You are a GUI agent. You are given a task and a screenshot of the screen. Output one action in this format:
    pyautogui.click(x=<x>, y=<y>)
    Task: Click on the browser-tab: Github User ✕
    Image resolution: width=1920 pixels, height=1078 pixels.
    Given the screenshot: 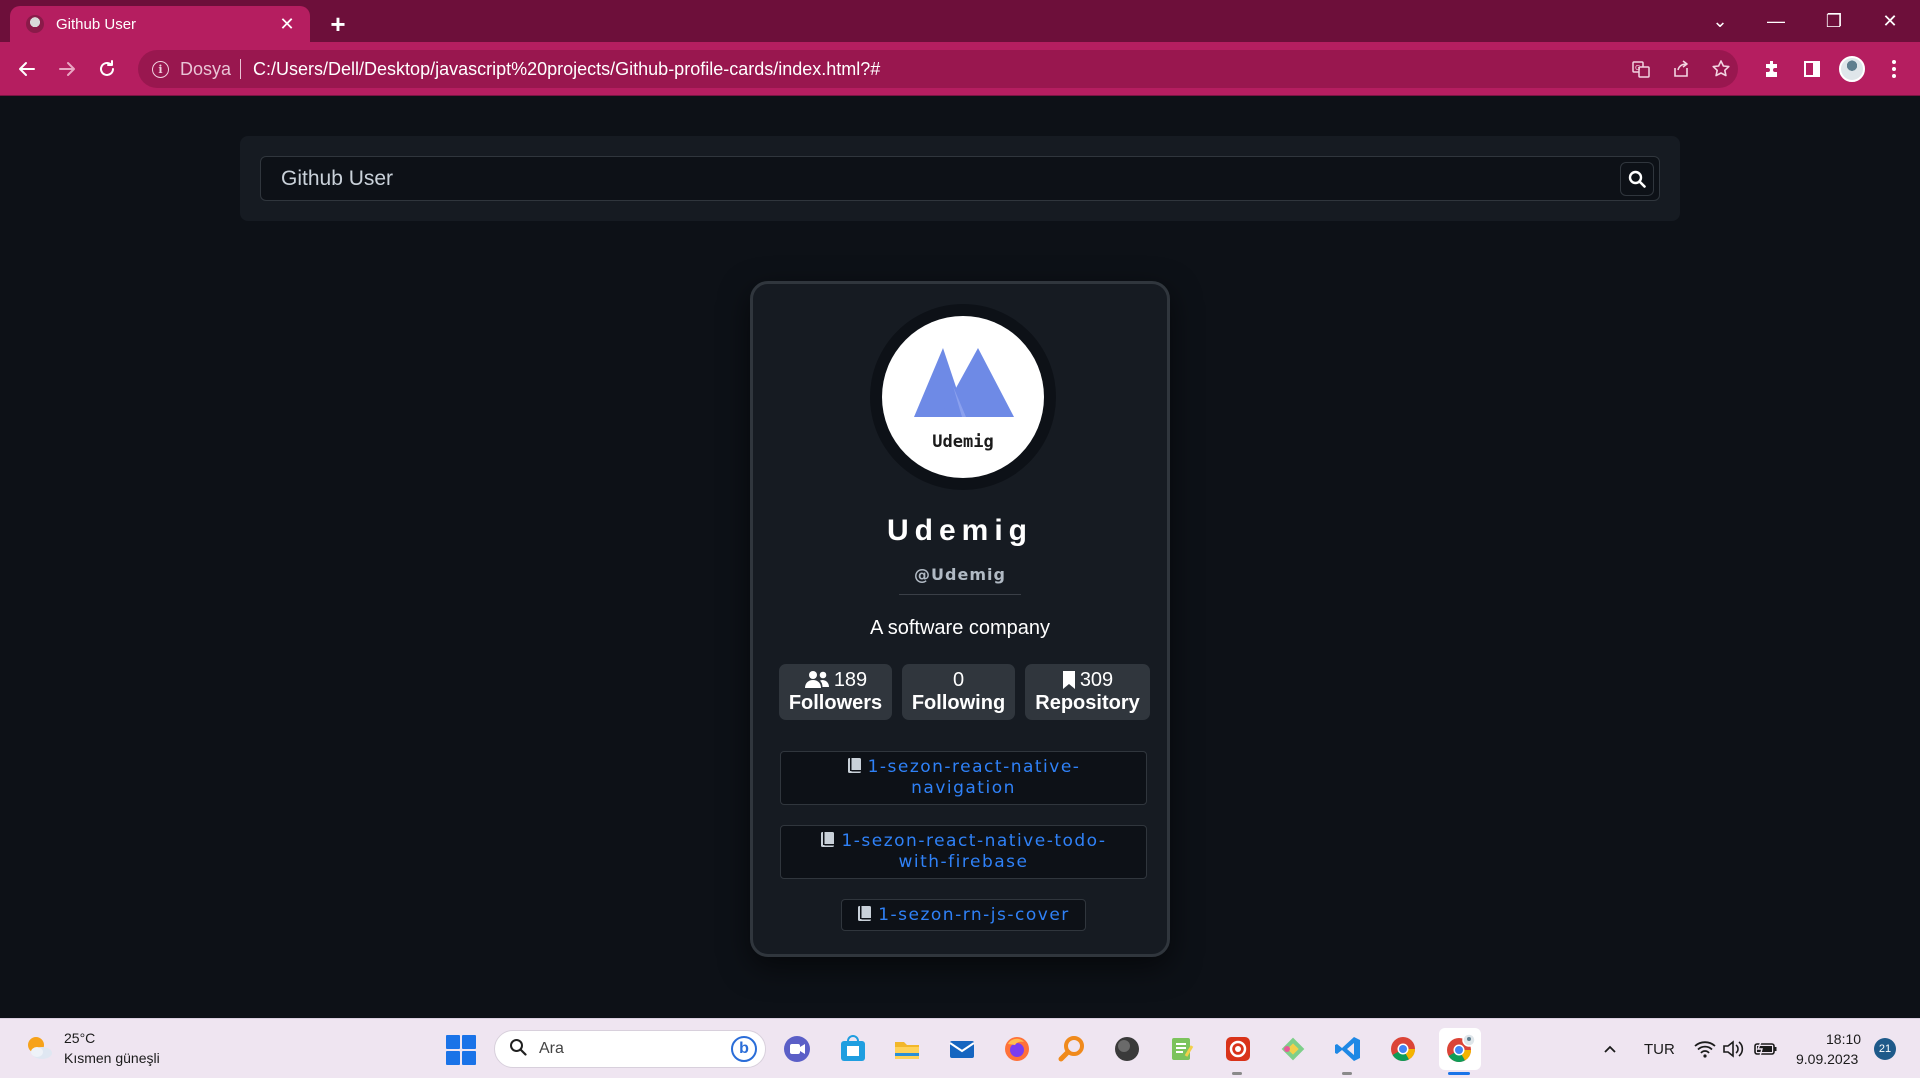 What is the action you would take?
    pyautogui.click(x=160, y=24)
    